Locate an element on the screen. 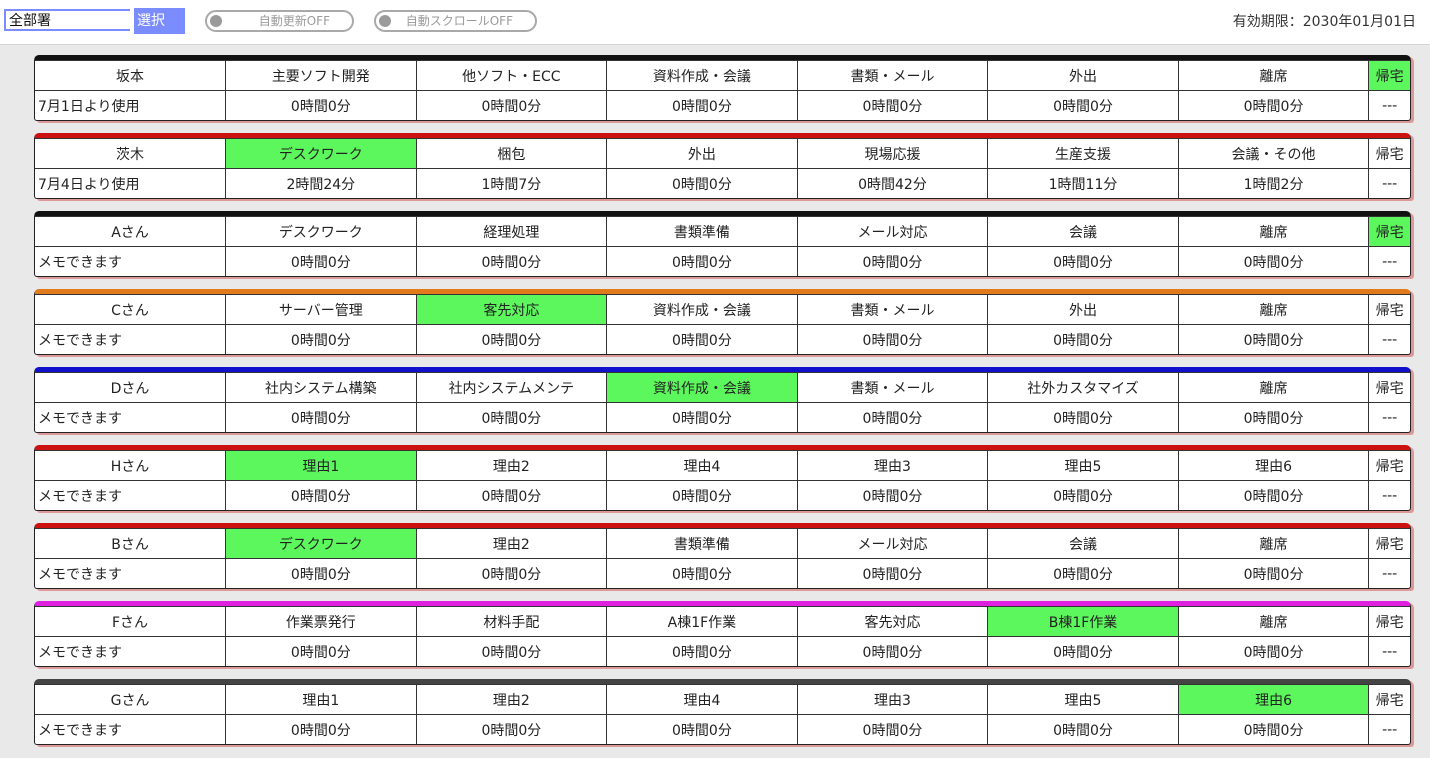  reason-button: 会議・その他 is located at coordinates (1273, 153).